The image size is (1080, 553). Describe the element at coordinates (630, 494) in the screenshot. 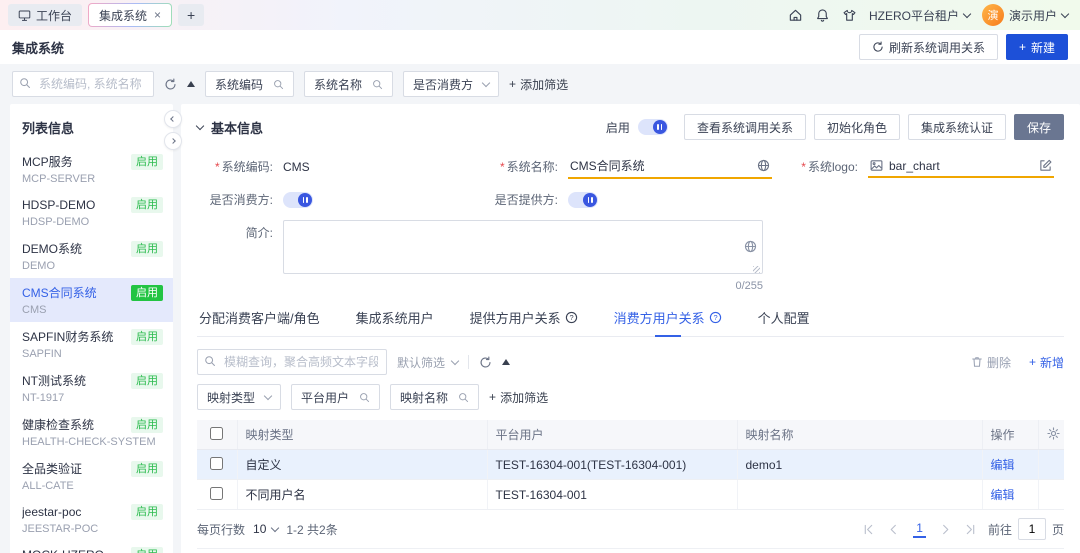

I see `table-row: 不同用户名 TEST-16304-001 编辑` at that location.